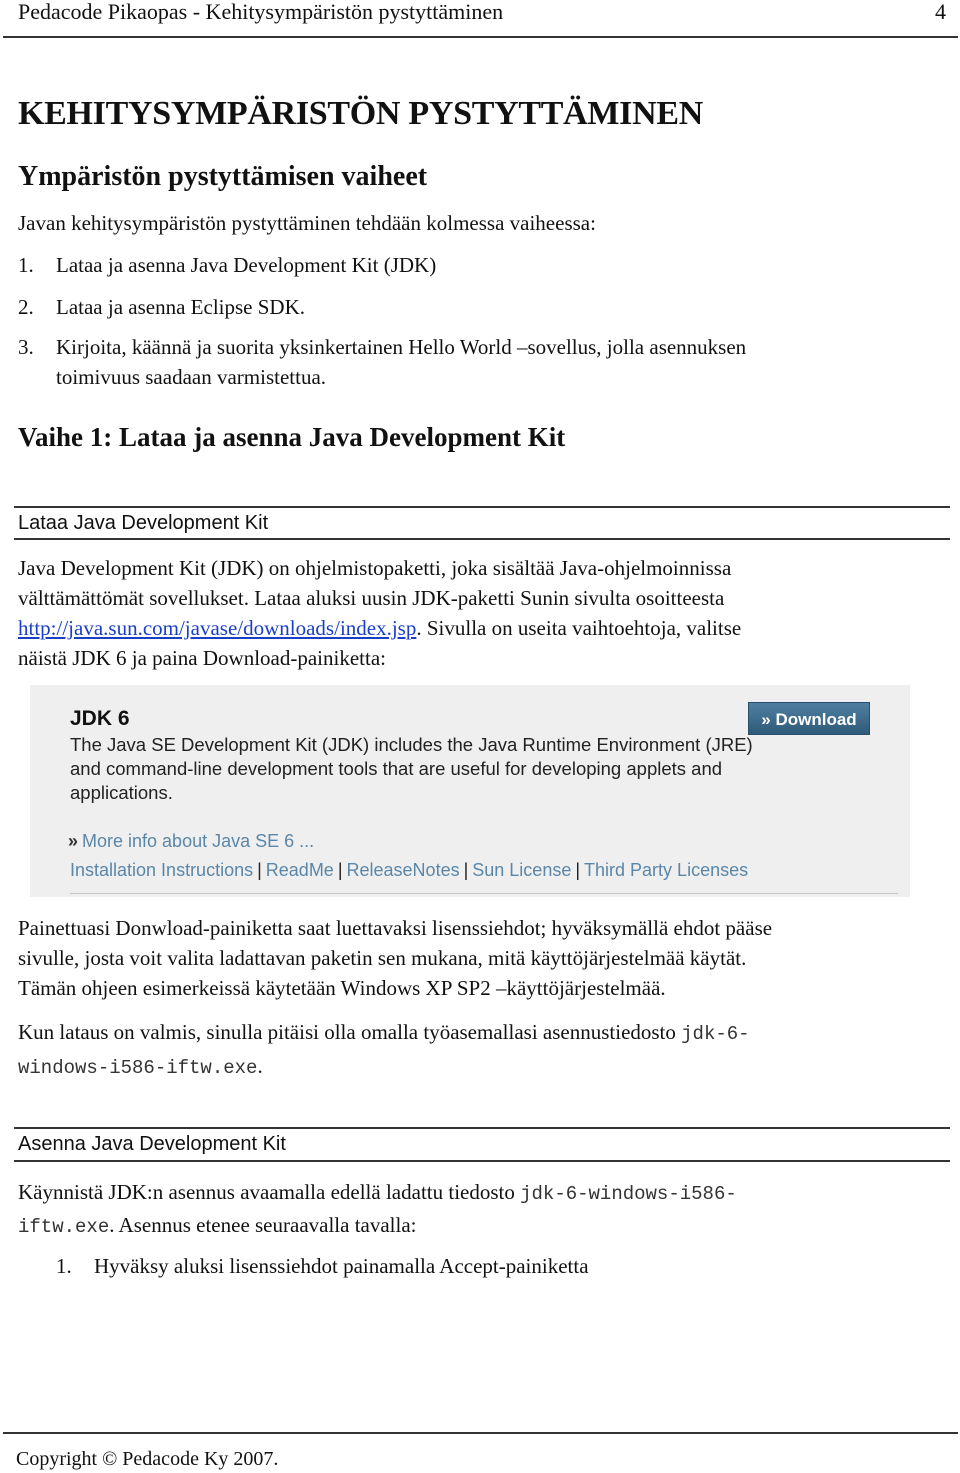 This screenshot has height=1473, width=960. Describe the element at coordinates (152, 1144) in the screenshot. I see `section-title-install: Asenna Java Development Kit` at that location.